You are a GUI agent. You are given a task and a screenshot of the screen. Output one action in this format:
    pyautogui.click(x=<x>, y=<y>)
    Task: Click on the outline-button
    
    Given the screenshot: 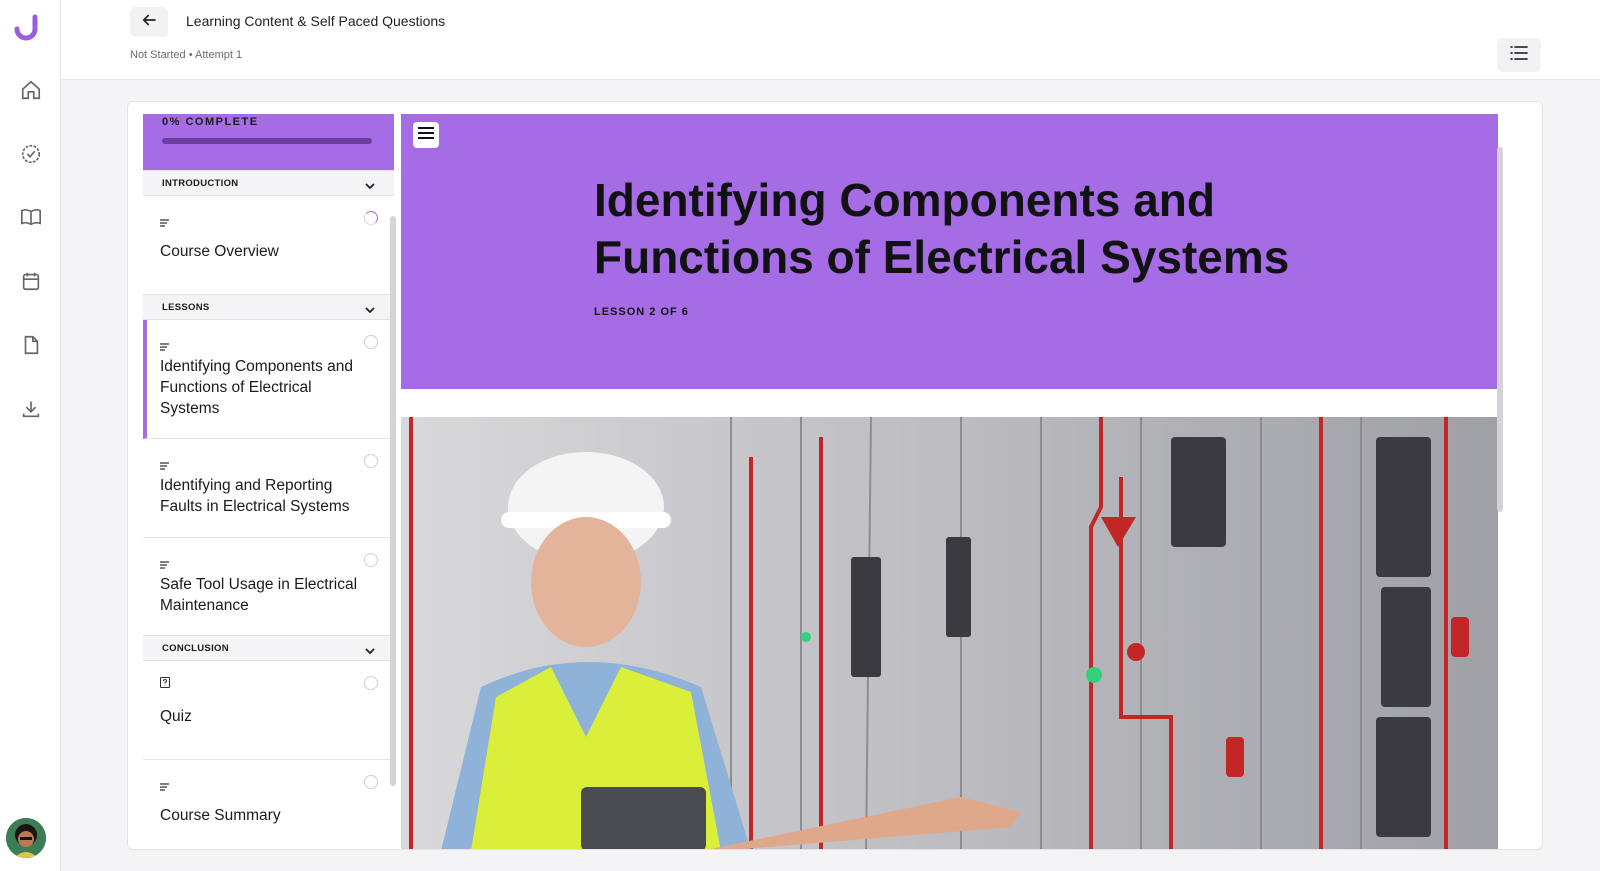 What is the action you would take?
    pyautogui.click(x=1519, y=55)
    